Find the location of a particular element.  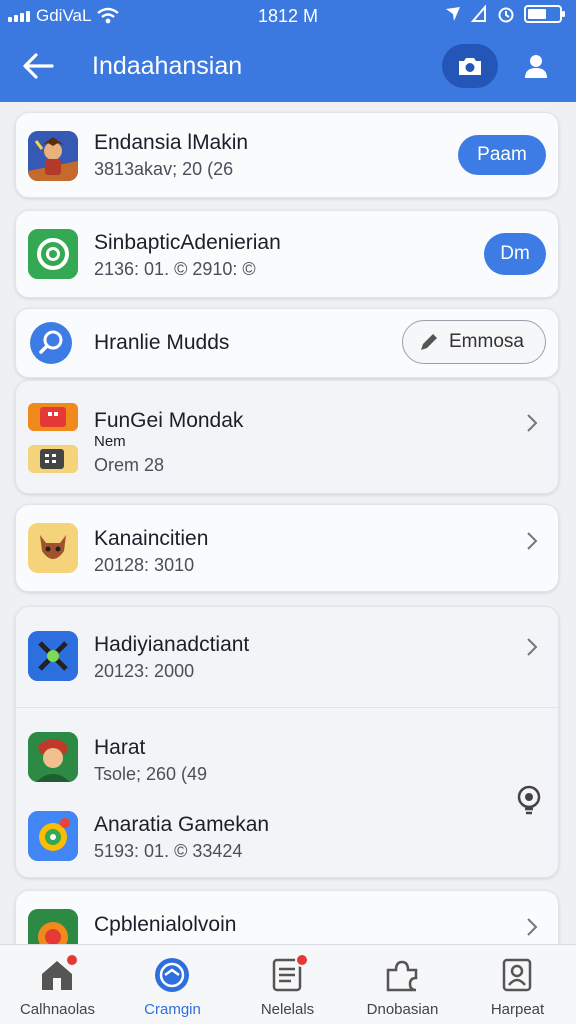

list-item: Kanaincitien 20128: 3010 is located at coordinates (287, 548).